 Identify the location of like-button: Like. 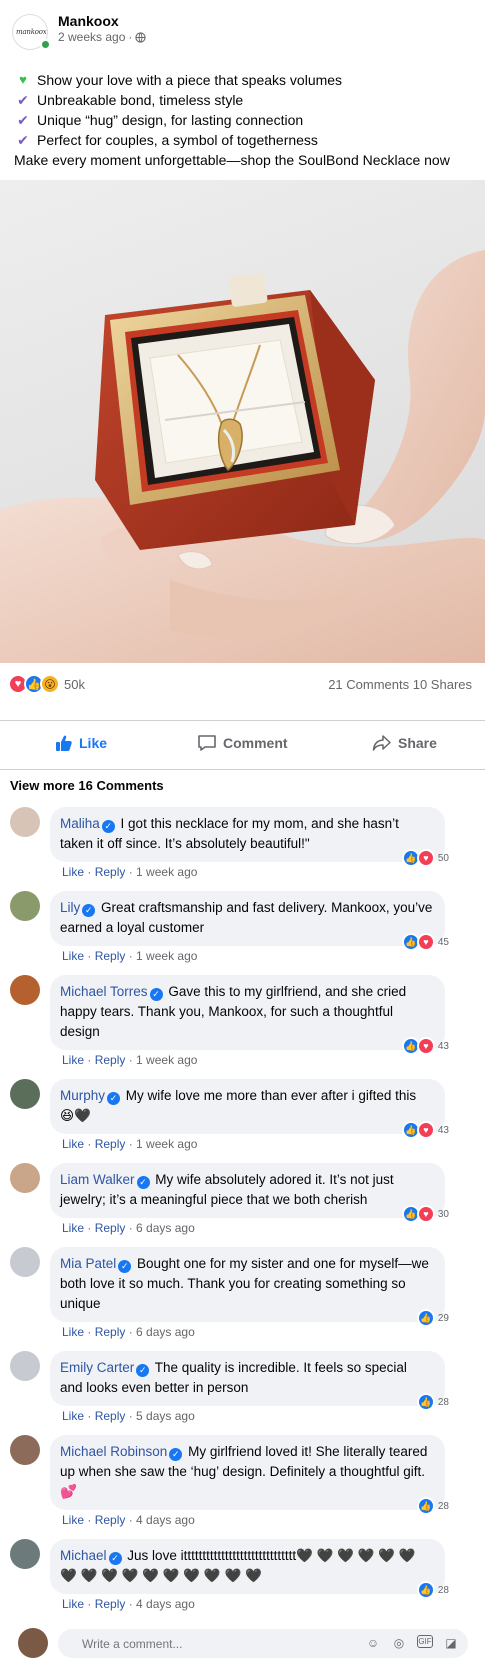
(81, 743).